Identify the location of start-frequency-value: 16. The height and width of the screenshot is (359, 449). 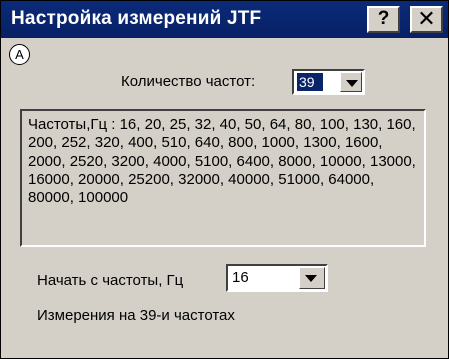
(240, 277).